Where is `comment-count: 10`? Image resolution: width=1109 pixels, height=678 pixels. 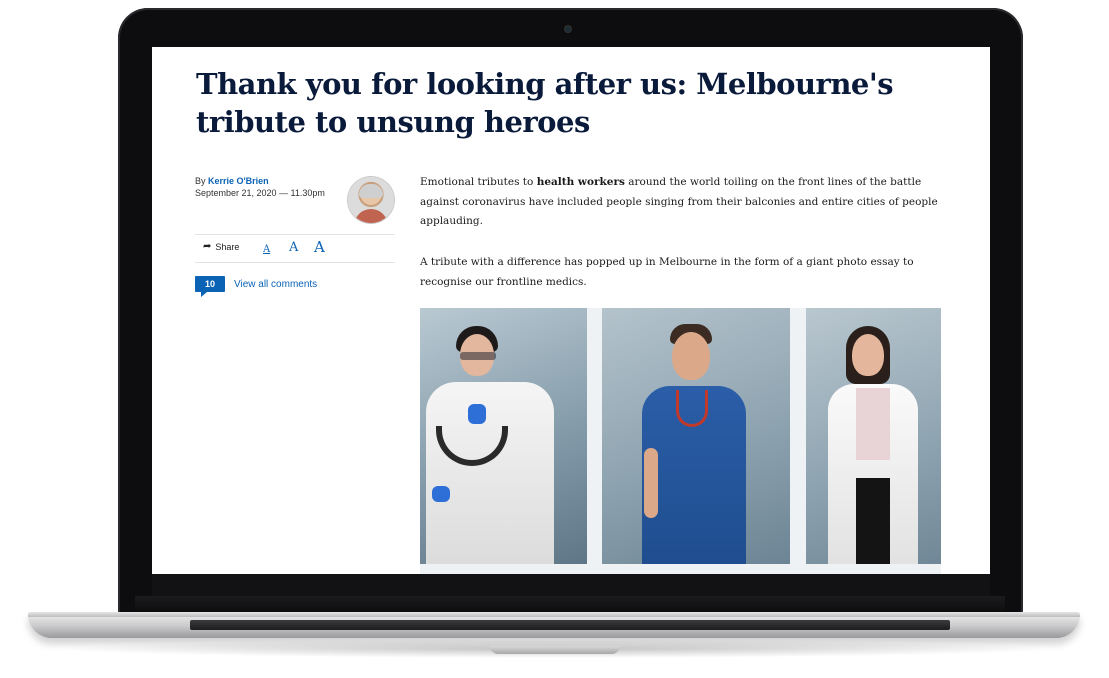 comment-count: 10 is located at coordinates (209, 284).